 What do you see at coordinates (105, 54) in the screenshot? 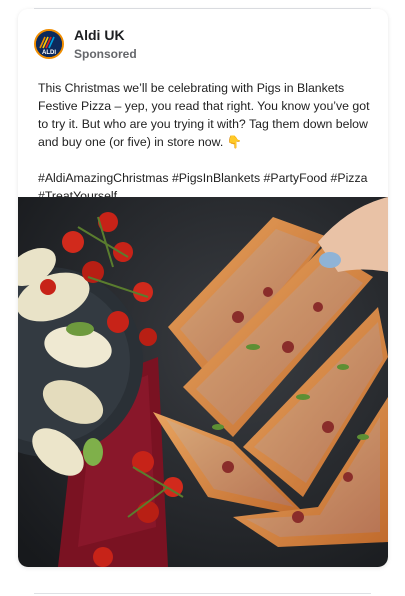
I see `sponsored-label: Sponsored` at bounding box center [105, 54].